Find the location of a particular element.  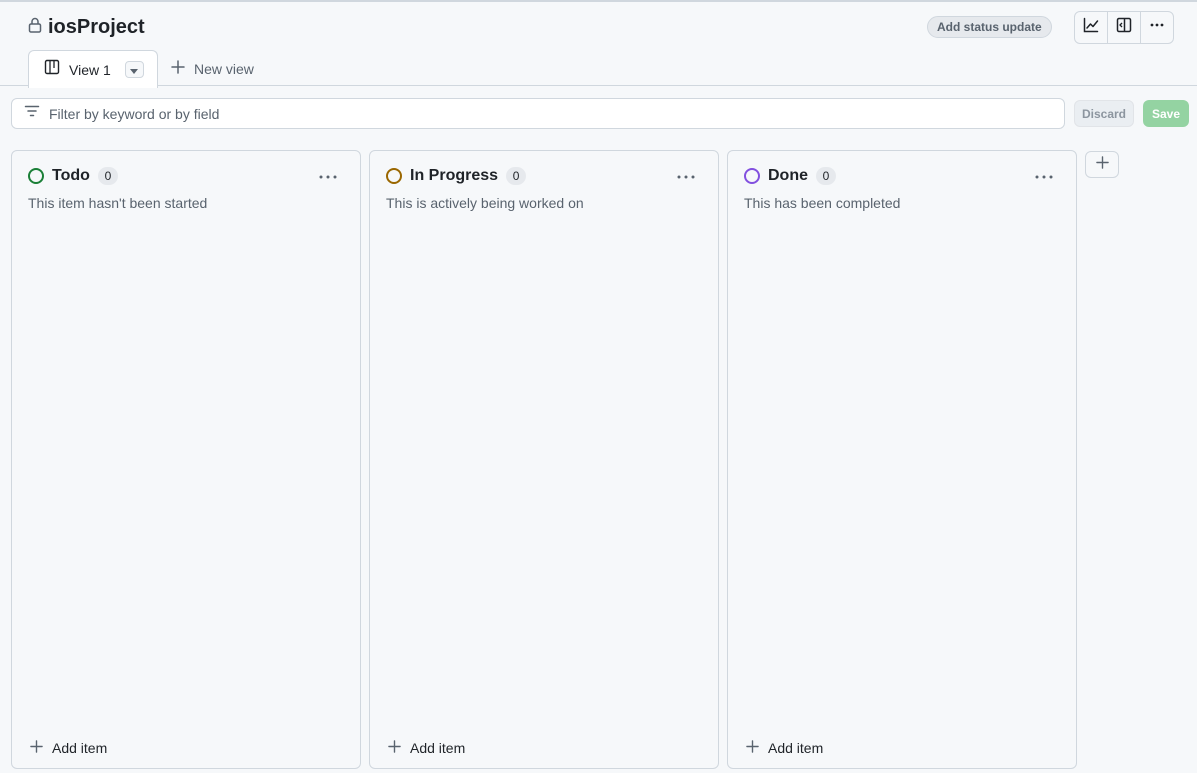

column-header: In Progress 0 is located at coordinates (456, 176).